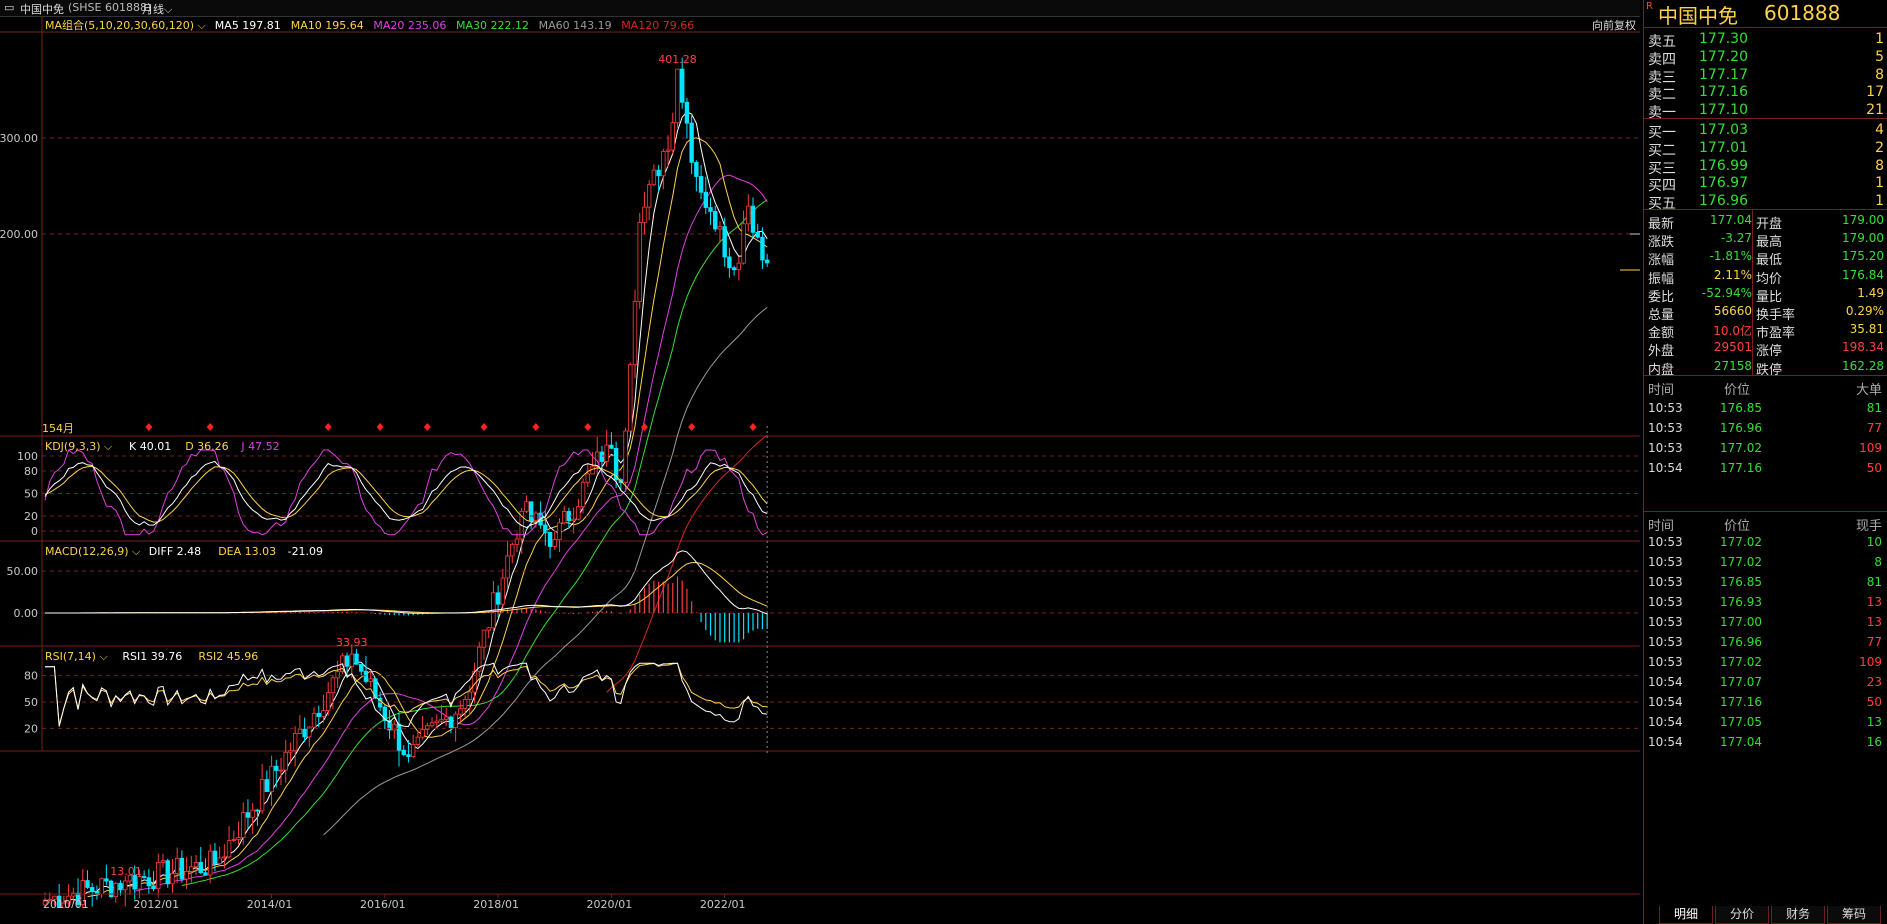  What do you see at coordinates (1874, 468) in the screenshot?
I see `trade-volume: 50` at bounding box center [1874, 468].